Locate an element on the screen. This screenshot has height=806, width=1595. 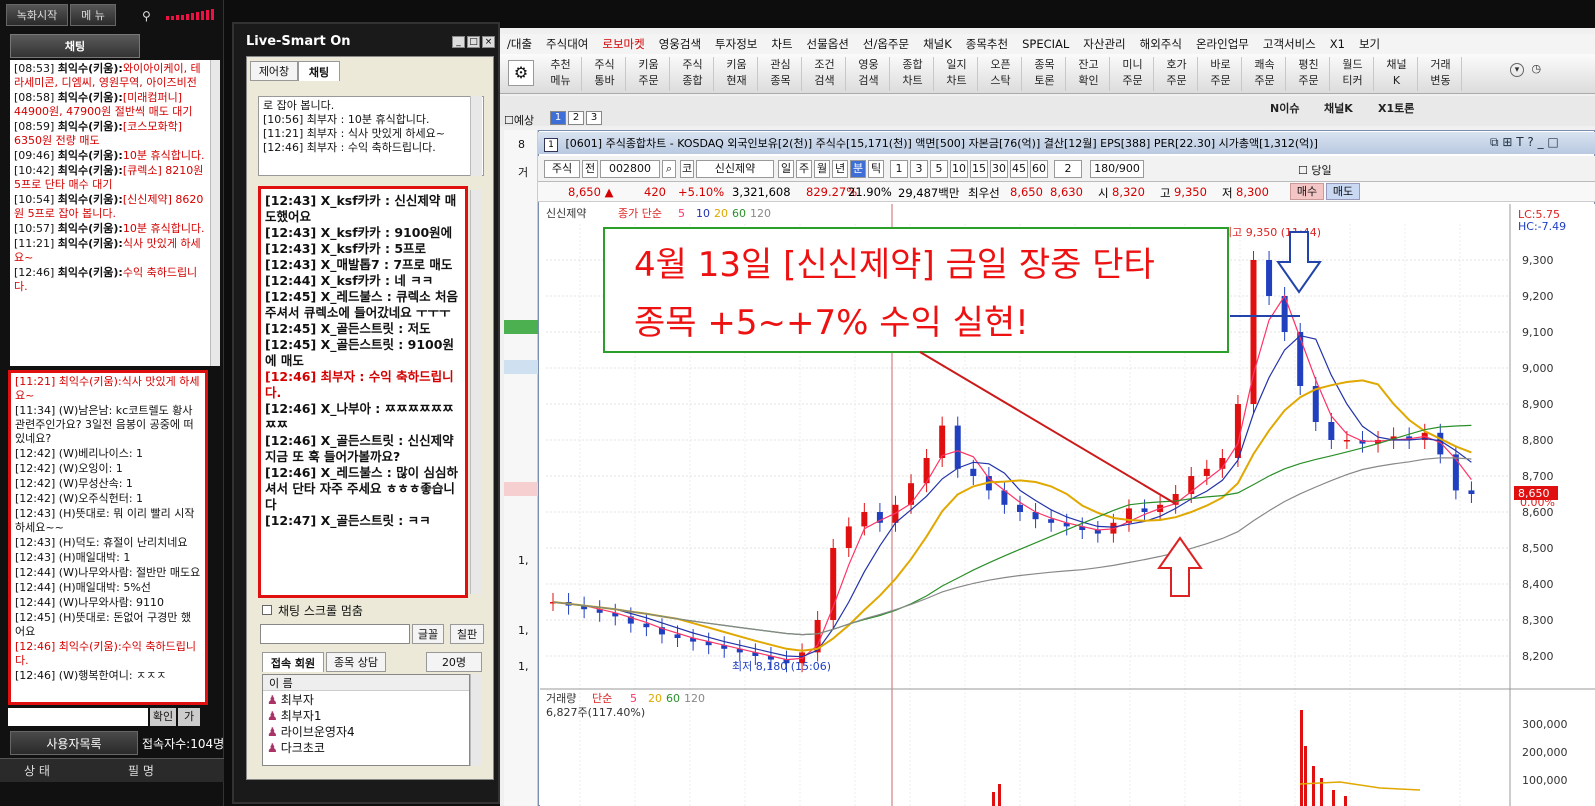
toolbar-button: 평친 주문 is located at coordinates (1309, 74).